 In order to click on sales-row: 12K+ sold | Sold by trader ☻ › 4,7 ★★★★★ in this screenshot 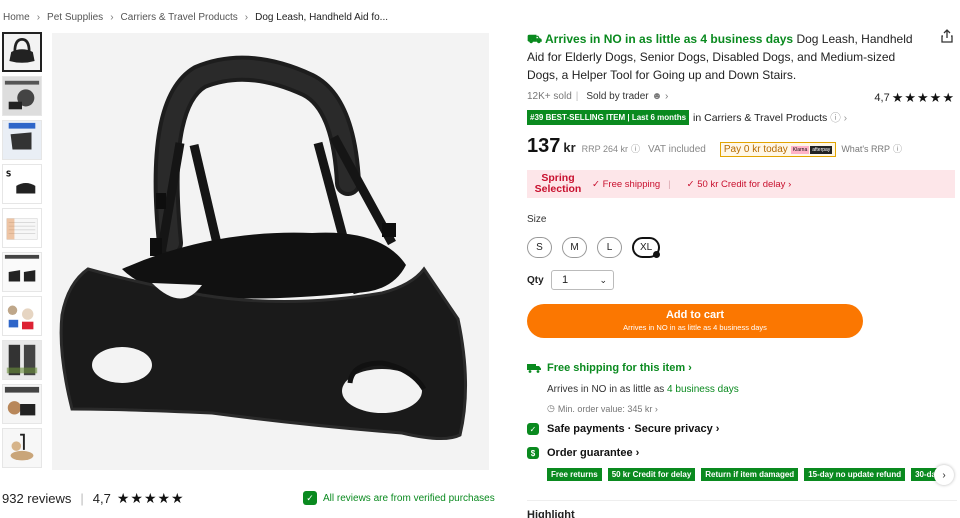, I will do `click(742, 97)`.